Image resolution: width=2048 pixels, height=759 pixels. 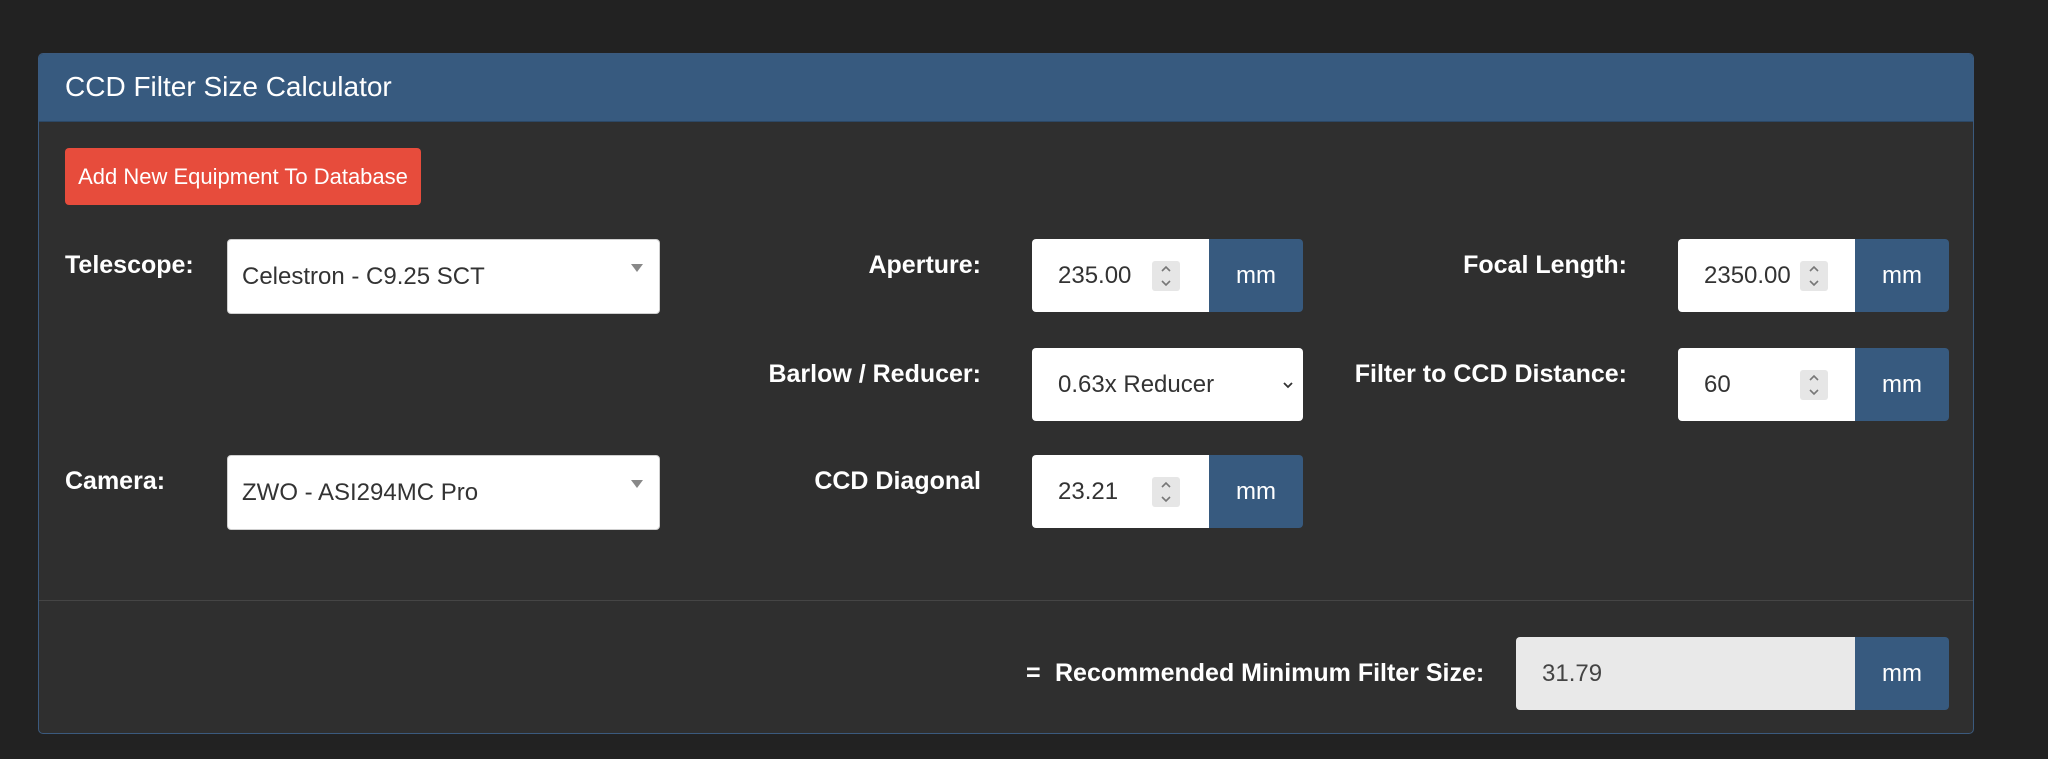 I want to click on barlow-label: Barlow / Reducer:, so click(x=874, y=374).